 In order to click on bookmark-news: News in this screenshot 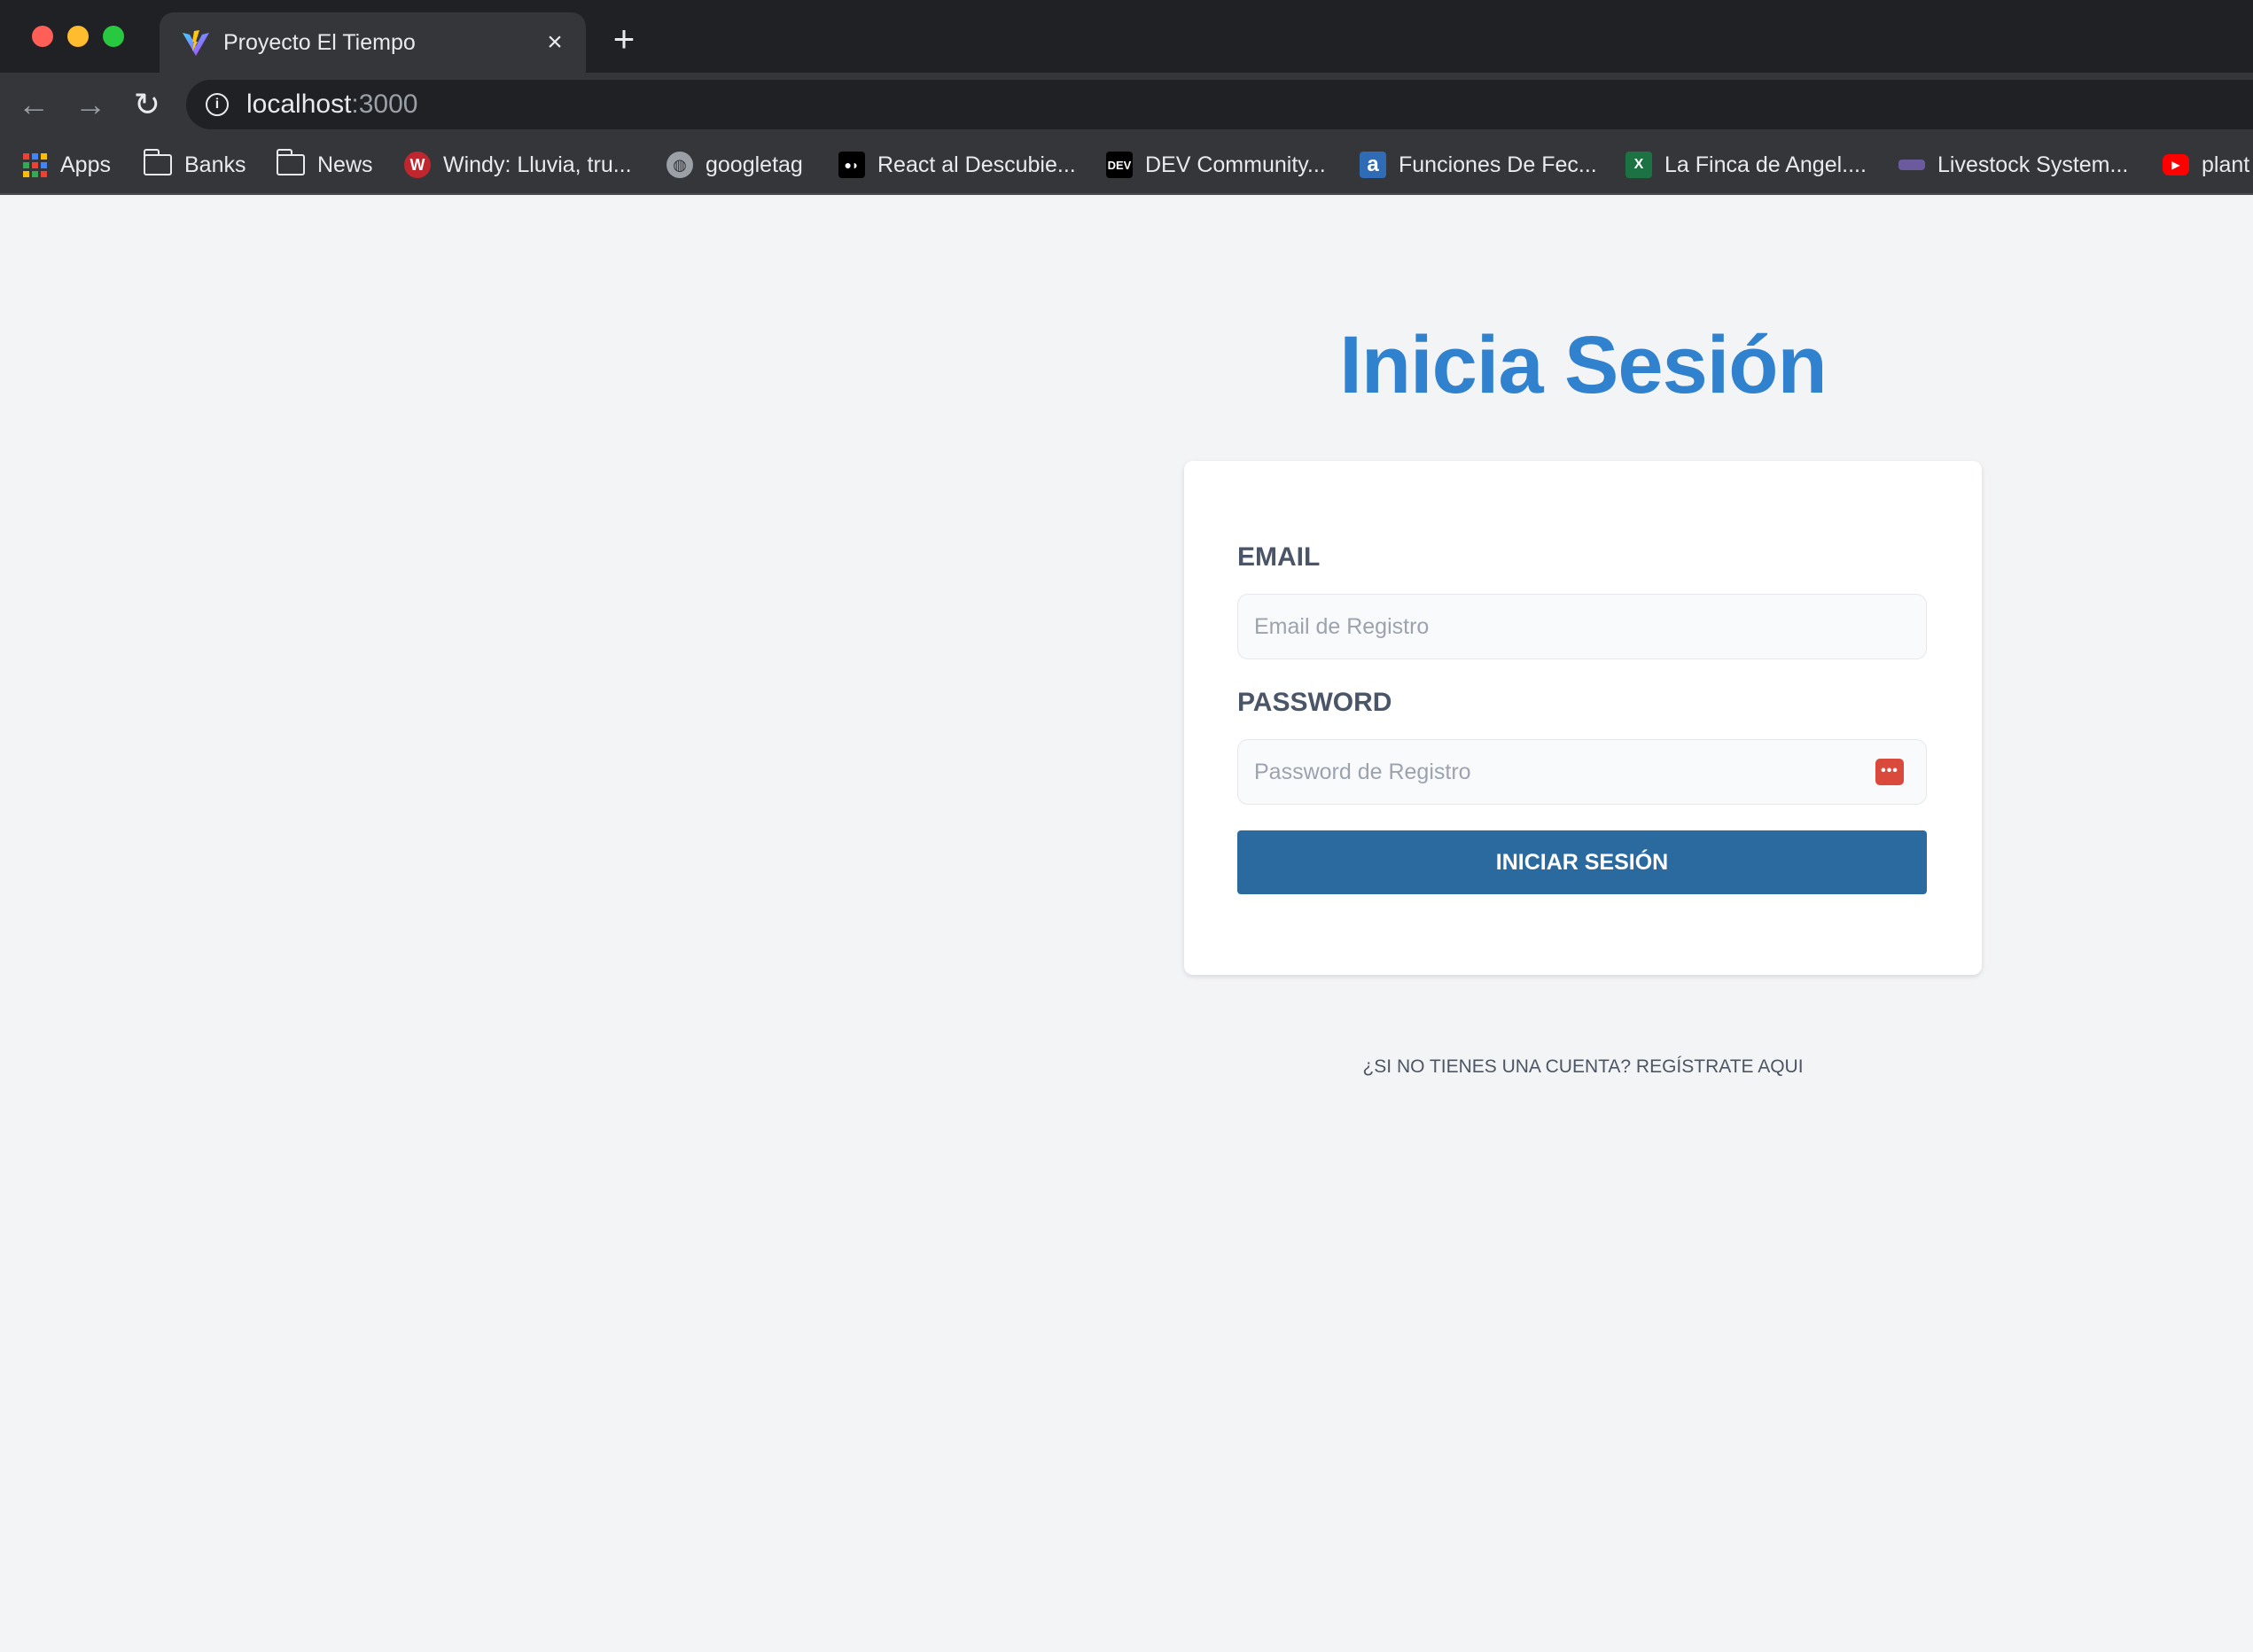, I will do `click(324, 164)`.